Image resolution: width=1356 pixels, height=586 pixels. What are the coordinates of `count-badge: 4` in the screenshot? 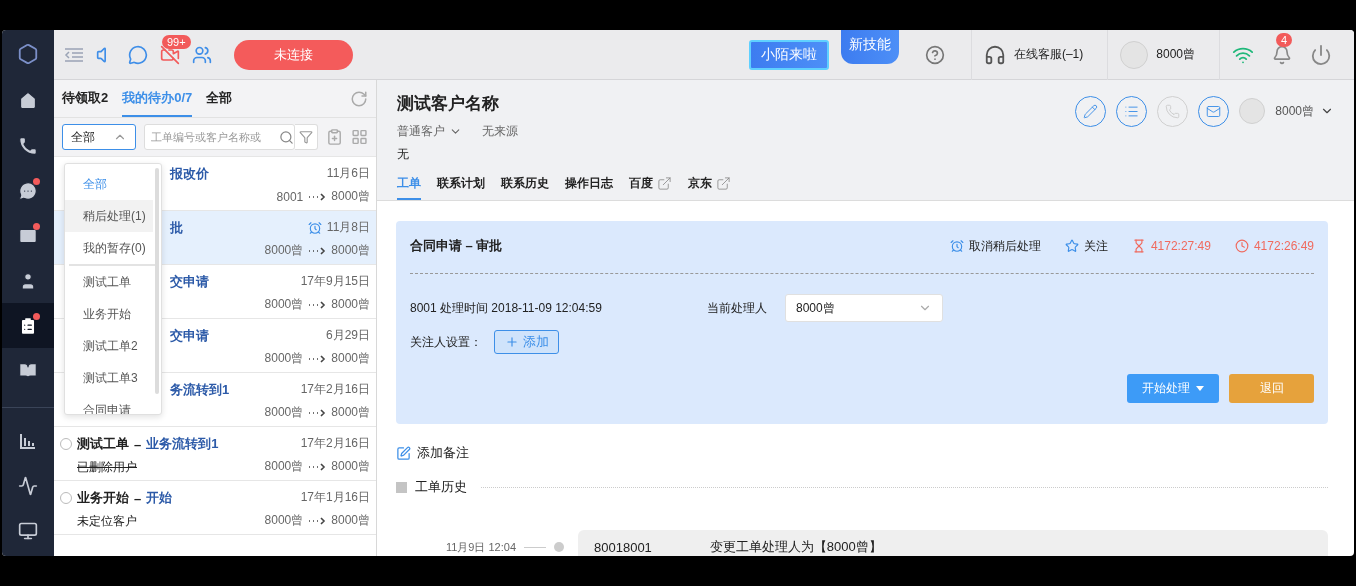 It's located at (1284, 39).